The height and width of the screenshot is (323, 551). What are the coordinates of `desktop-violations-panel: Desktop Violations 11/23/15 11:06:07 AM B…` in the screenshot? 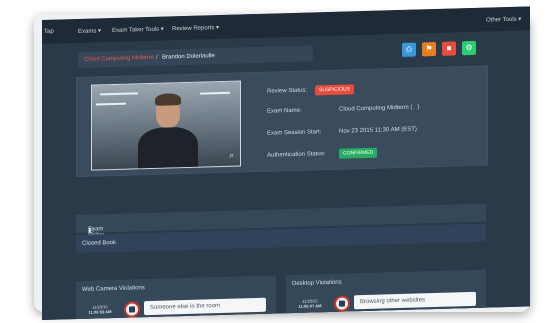 It's located at (386, 294).